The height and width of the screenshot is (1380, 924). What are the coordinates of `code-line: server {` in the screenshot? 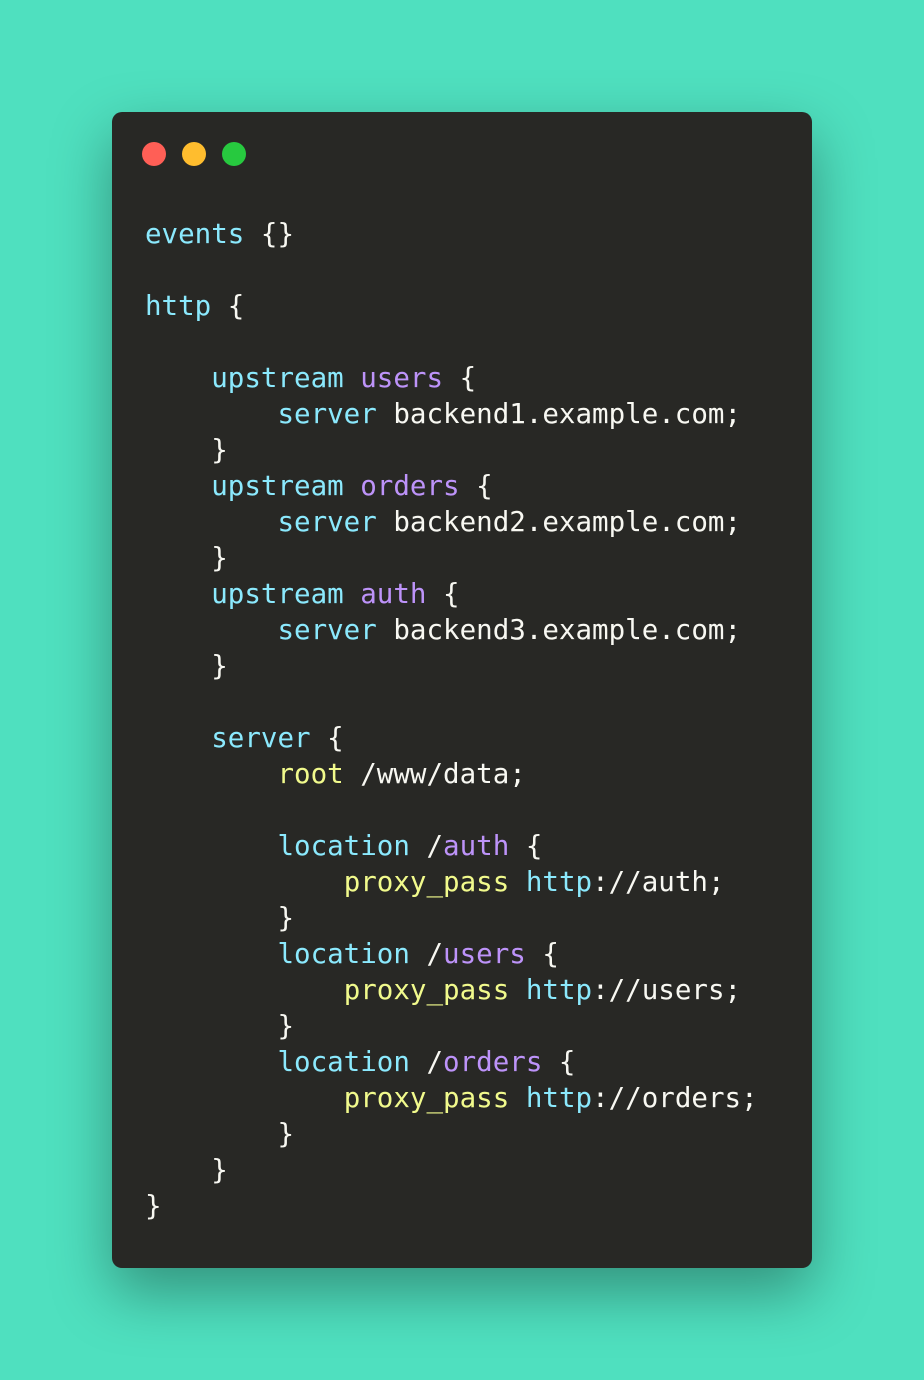 It's located at (451, 738).